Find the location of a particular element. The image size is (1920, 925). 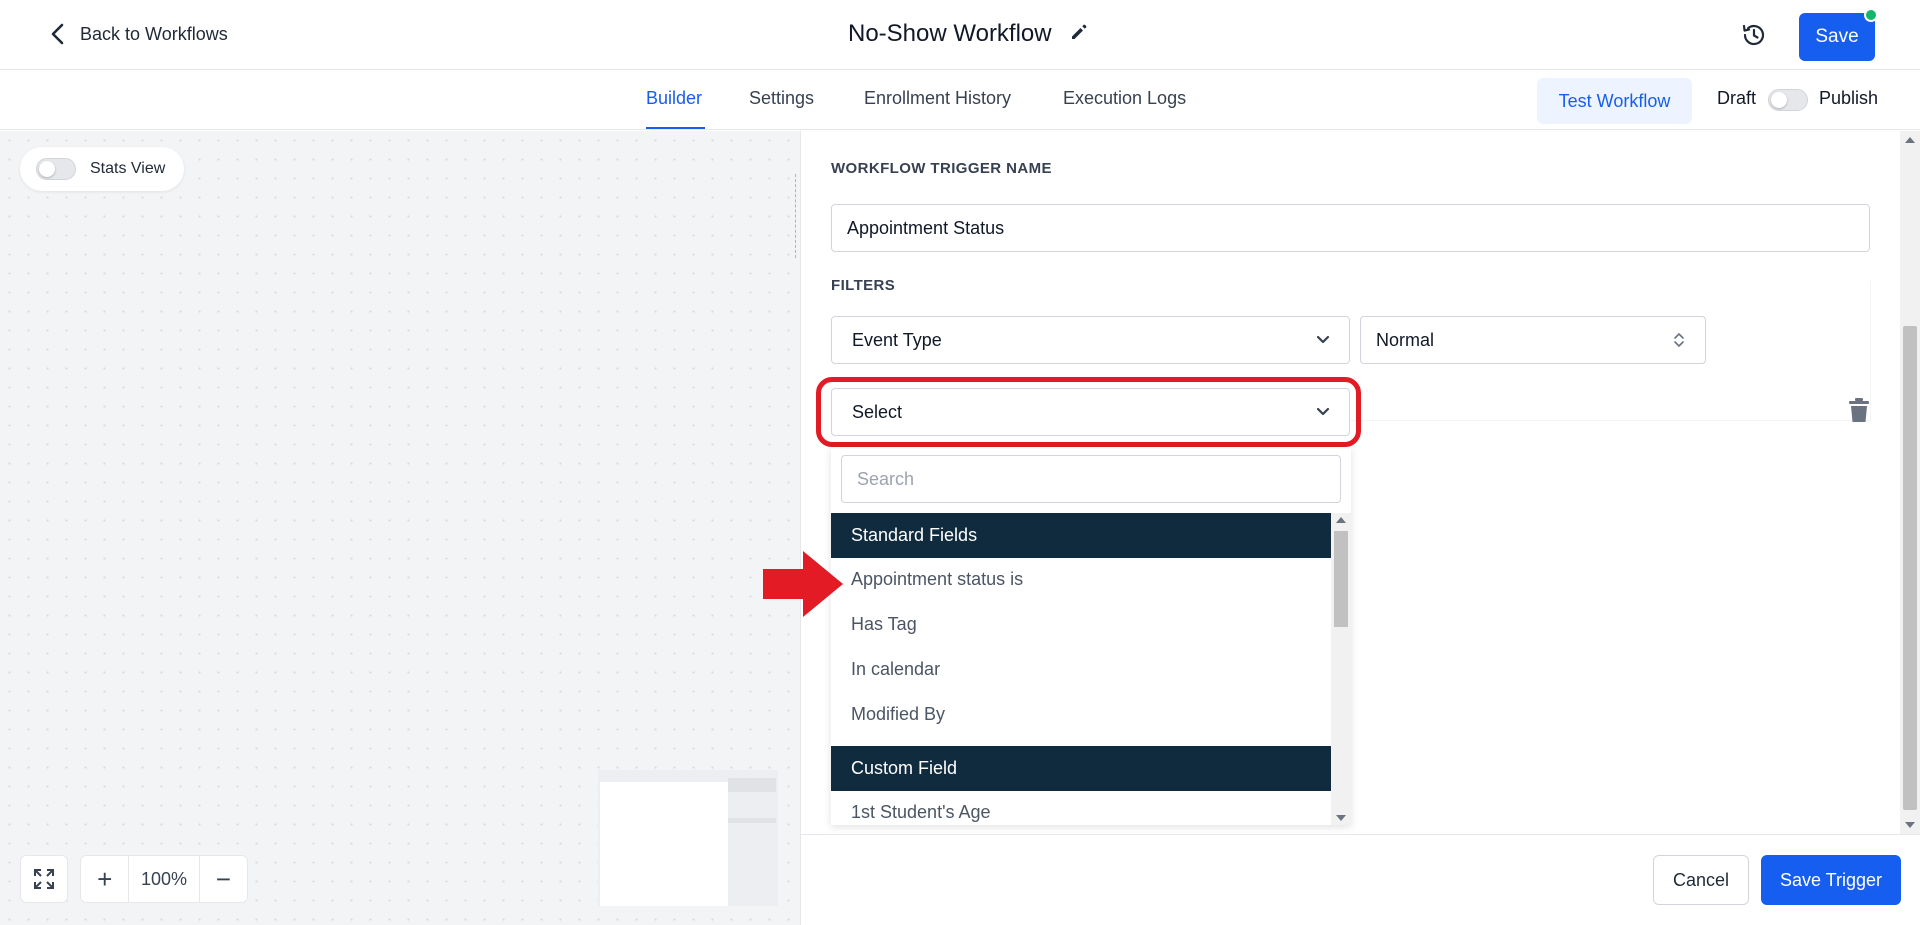

history-icon is located at coordinates (1754, 35).